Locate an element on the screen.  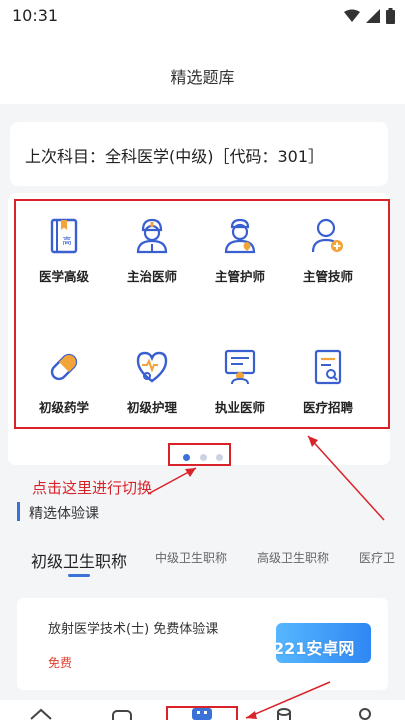
app-header: 精选题库 is located at coordinates (202, 69).